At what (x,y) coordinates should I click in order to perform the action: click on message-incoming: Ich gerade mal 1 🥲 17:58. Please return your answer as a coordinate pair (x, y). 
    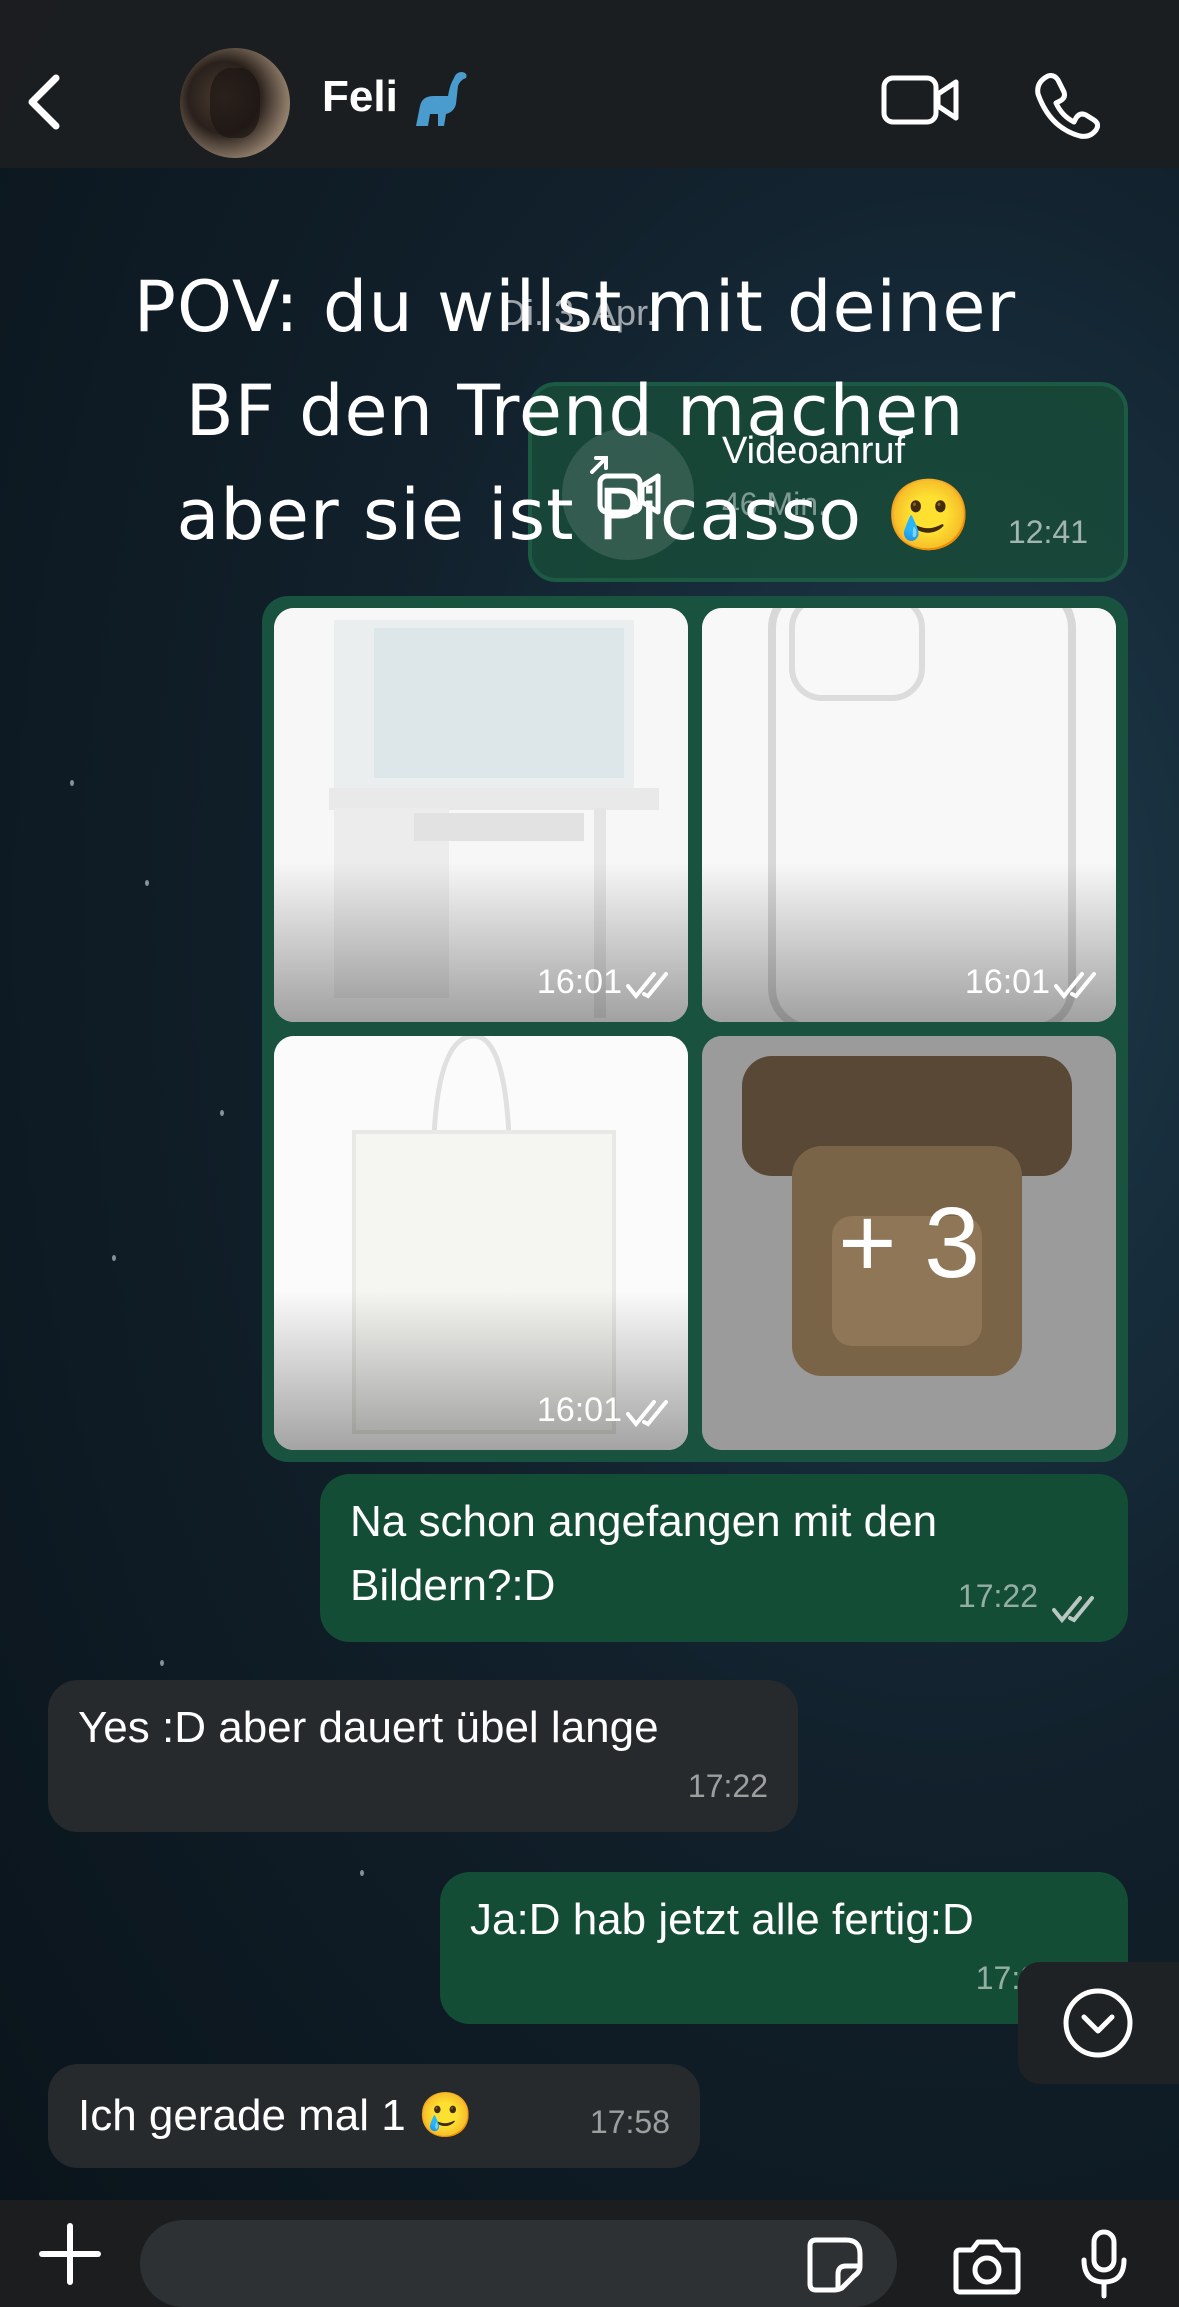
    Looking at the image, I should click on (374, 2116).